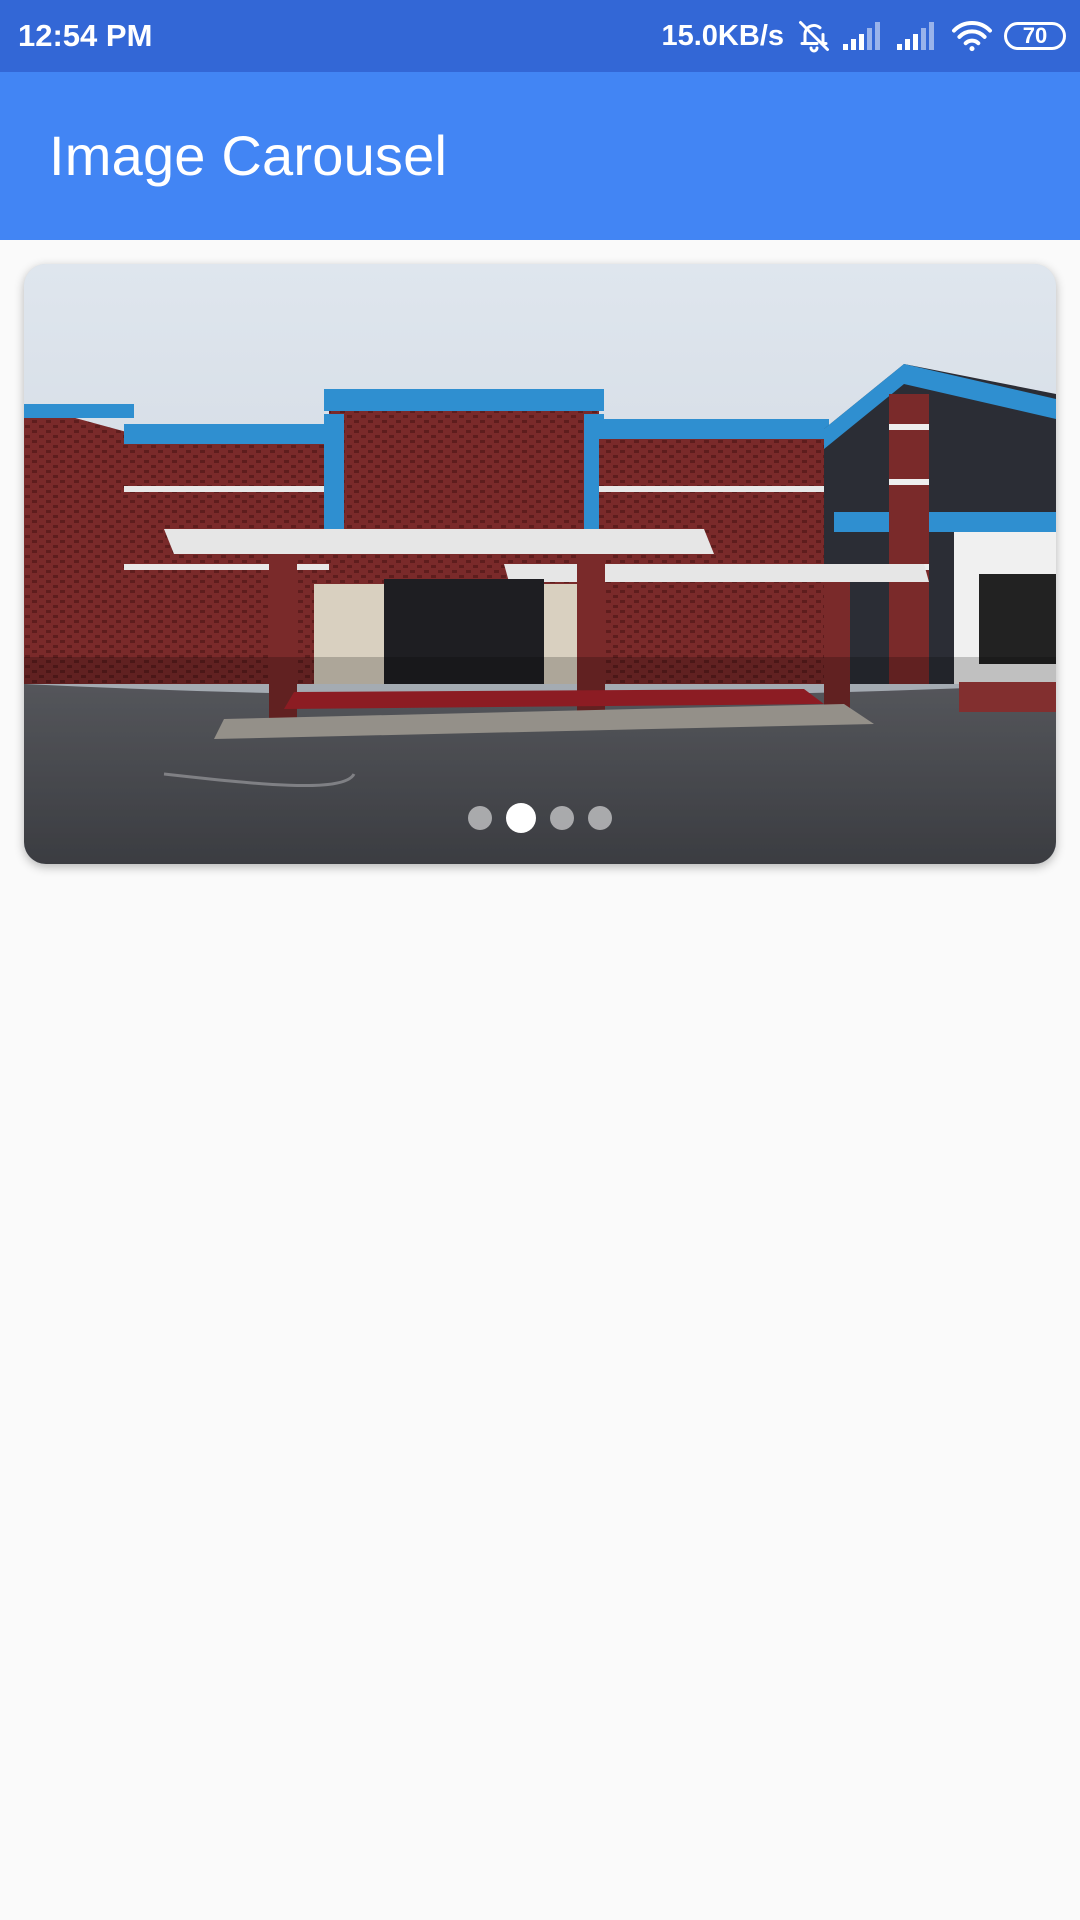 Image resolution: width=1080 pixels, height=1920 pixels. What do you see at coordinates (540, 156) in the screenshot?
I see `app-bar: Image Carousel` at bounding box center [540, 156].